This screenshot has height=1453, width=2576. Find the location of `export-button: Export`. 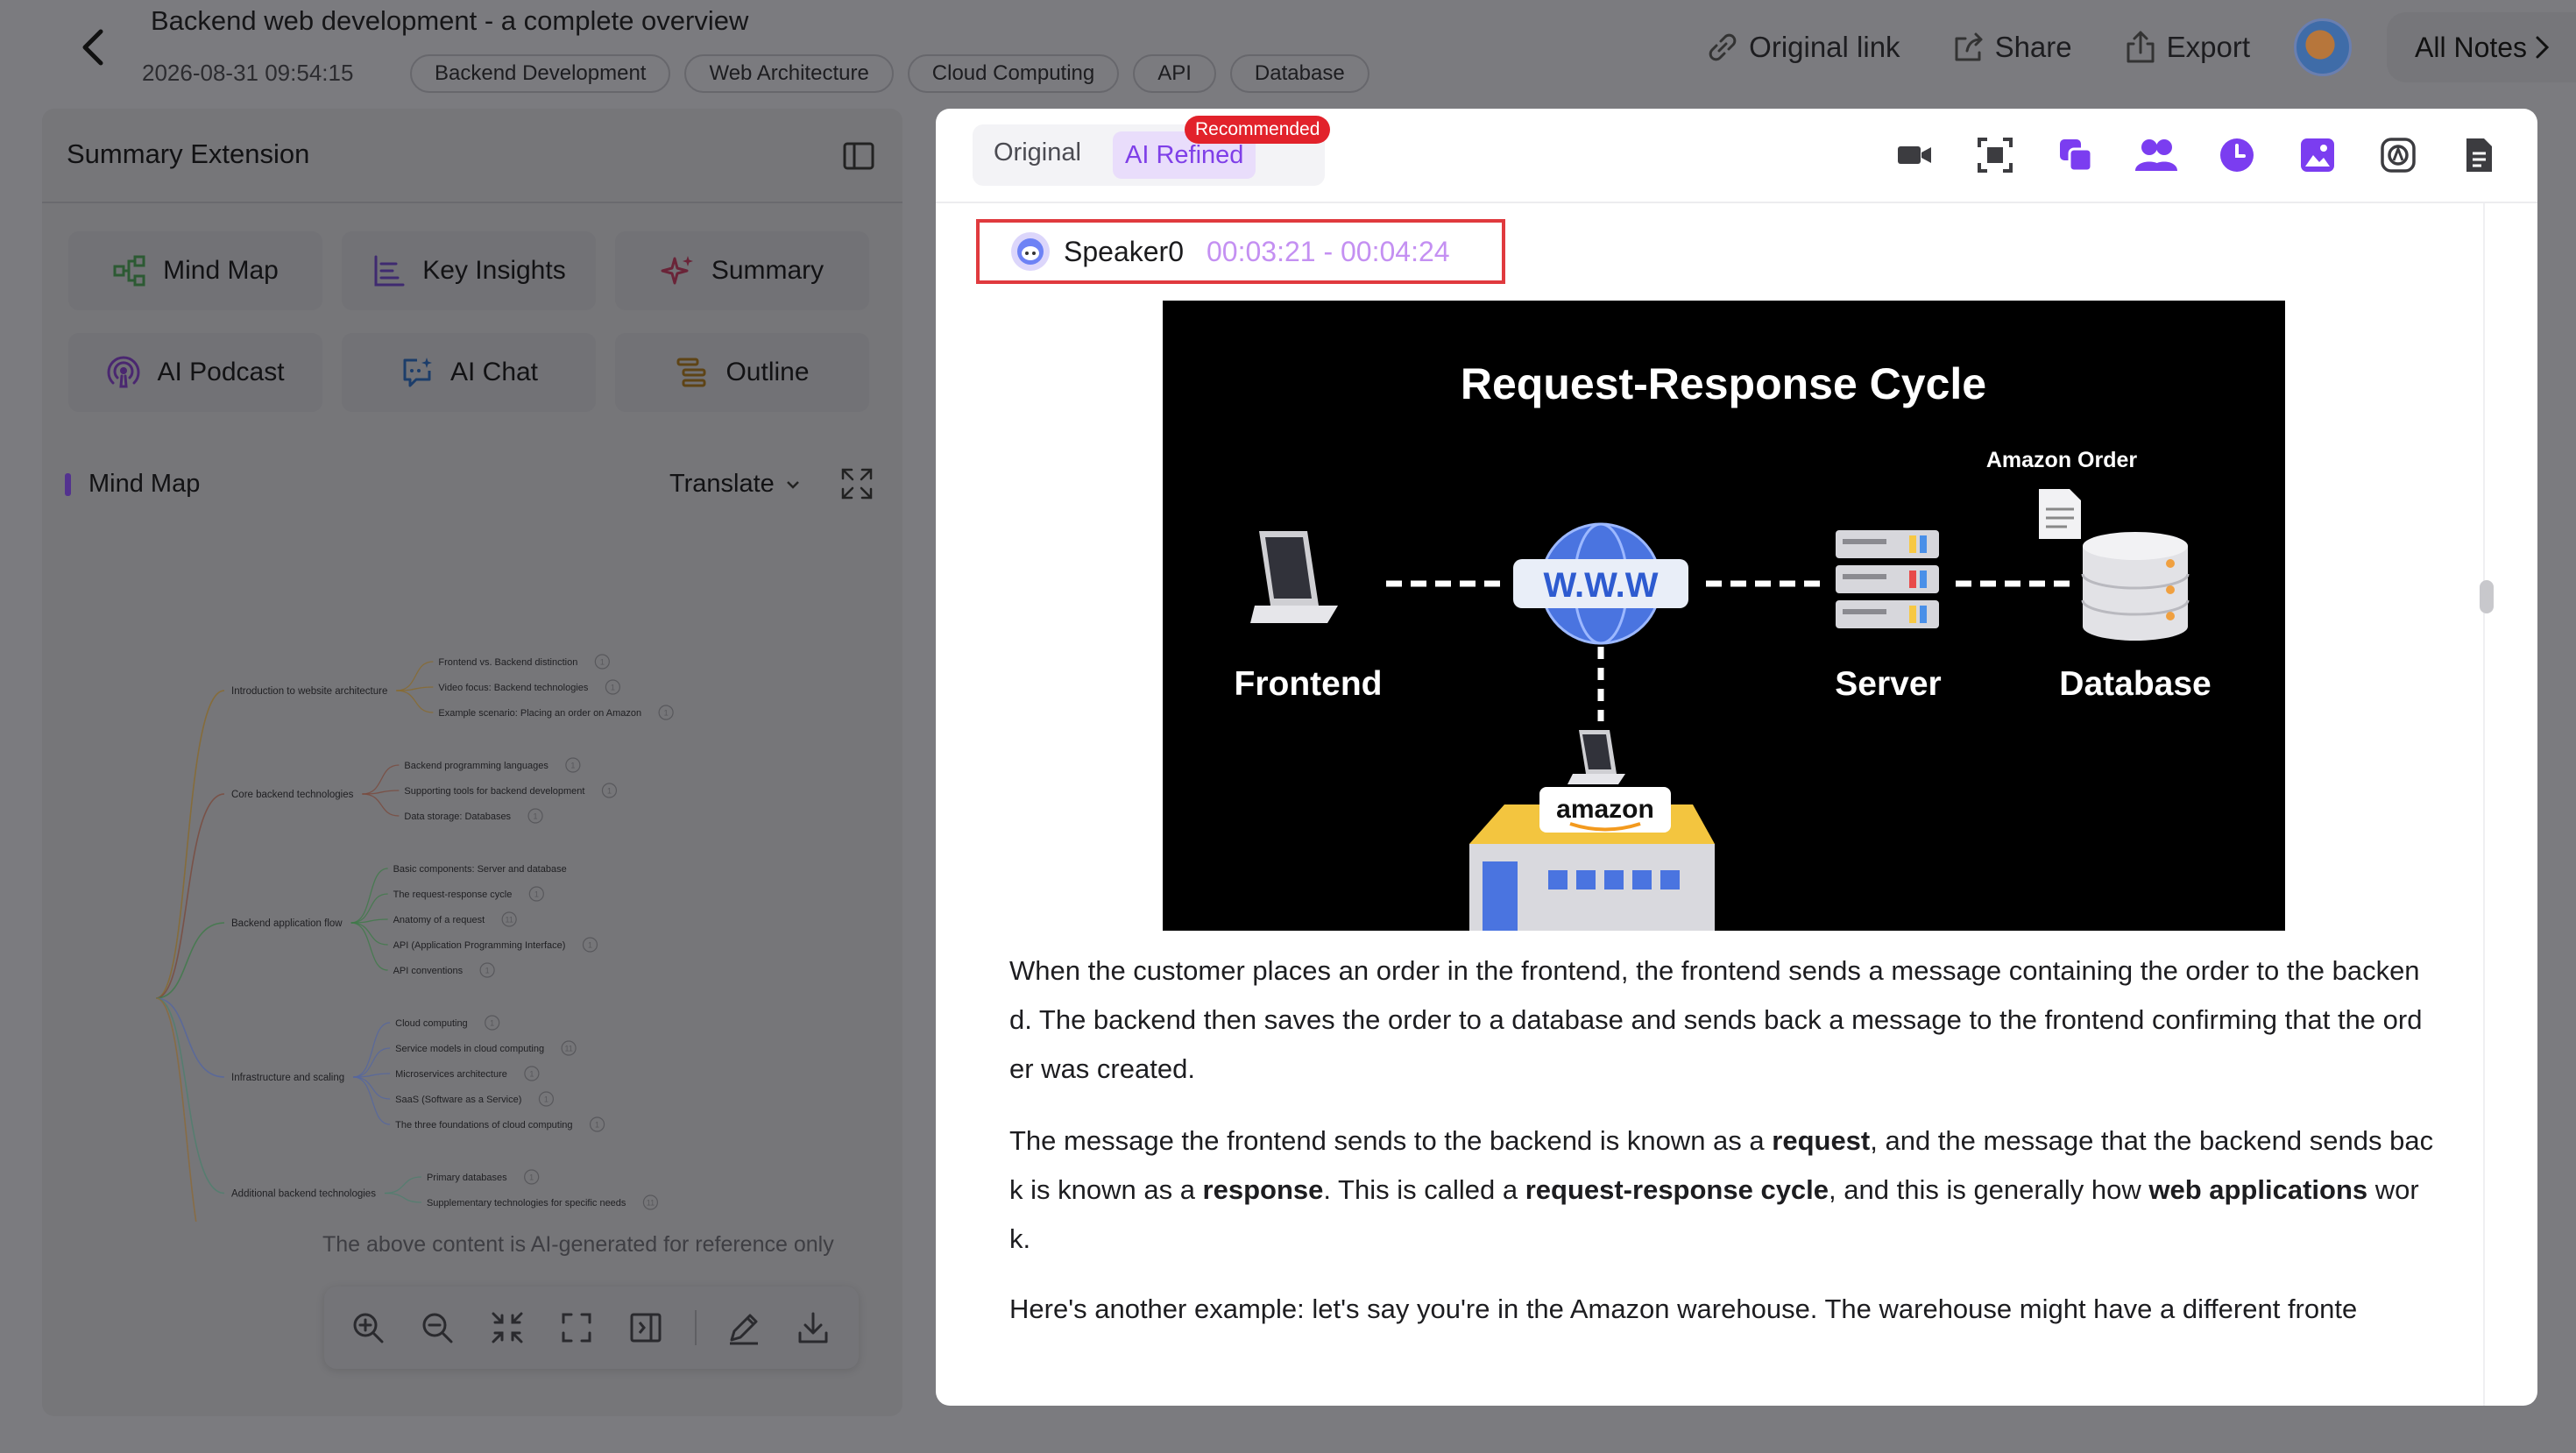

export-button: Export is located at coordinates (2185, 47).